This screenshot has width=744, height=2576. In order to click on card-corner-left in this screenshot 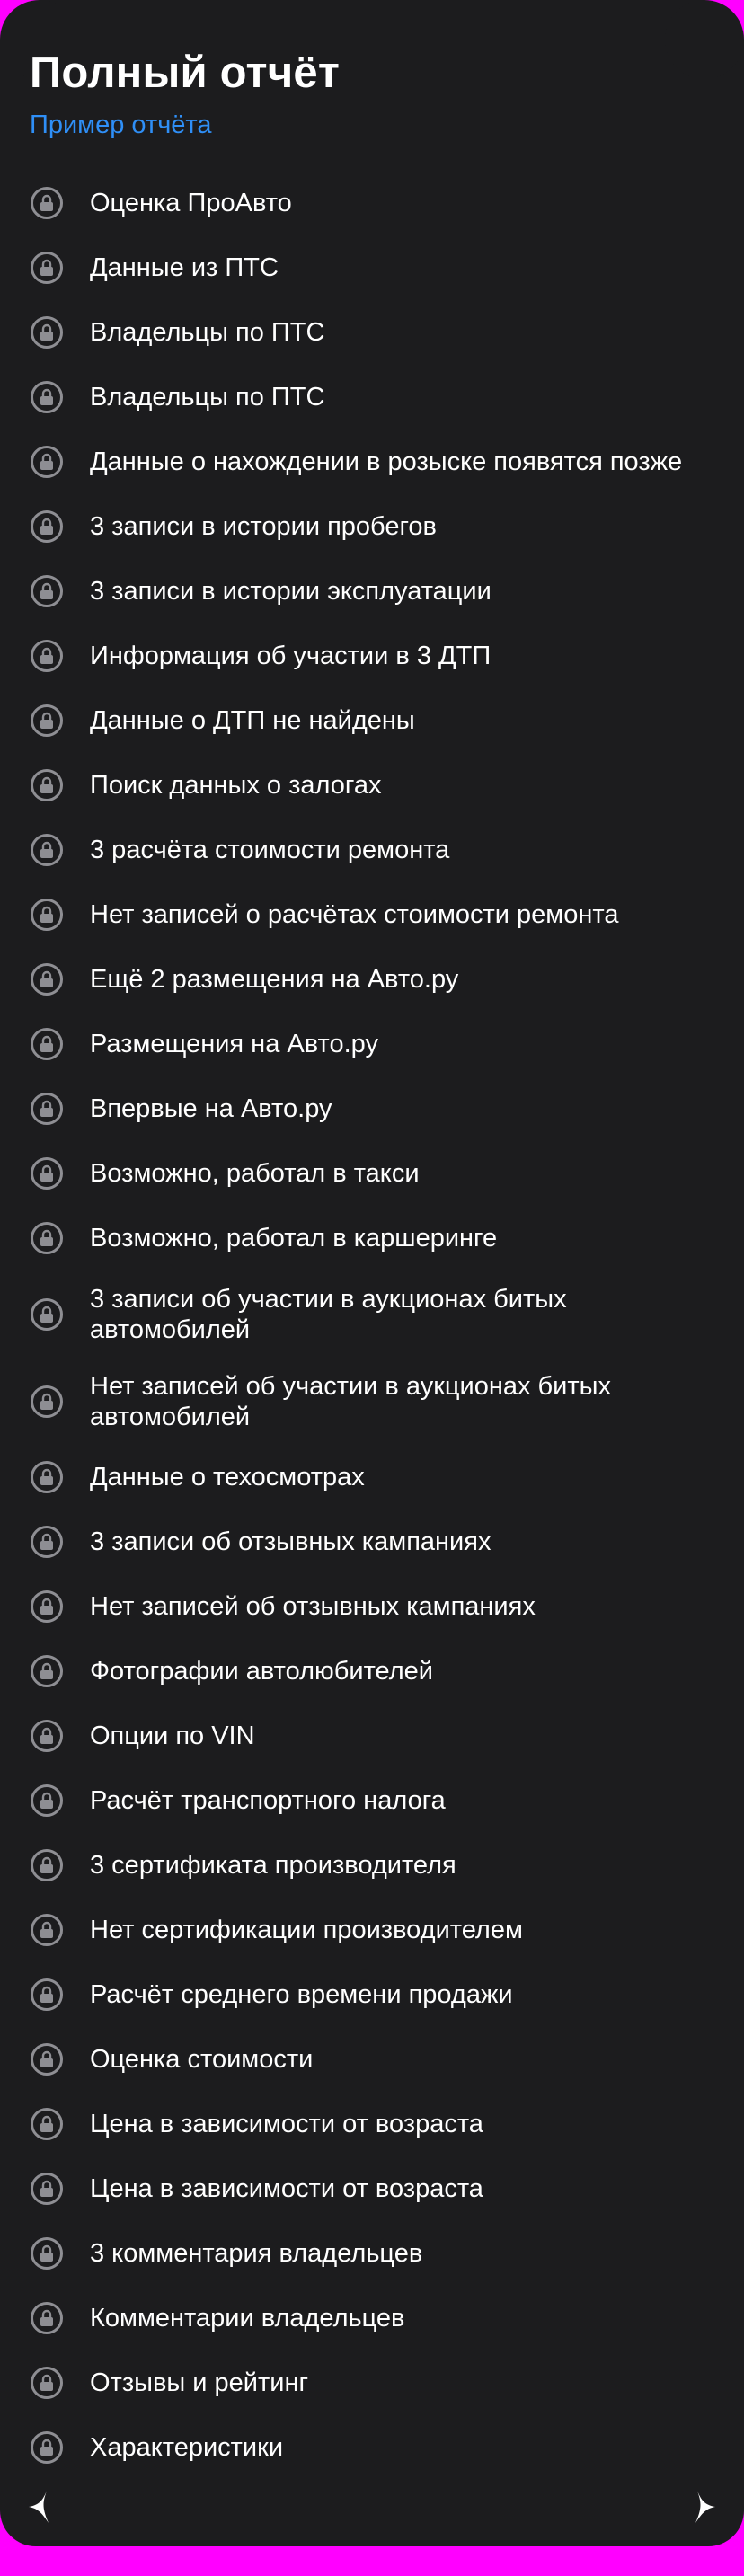, I will do `click(39, 39)`.